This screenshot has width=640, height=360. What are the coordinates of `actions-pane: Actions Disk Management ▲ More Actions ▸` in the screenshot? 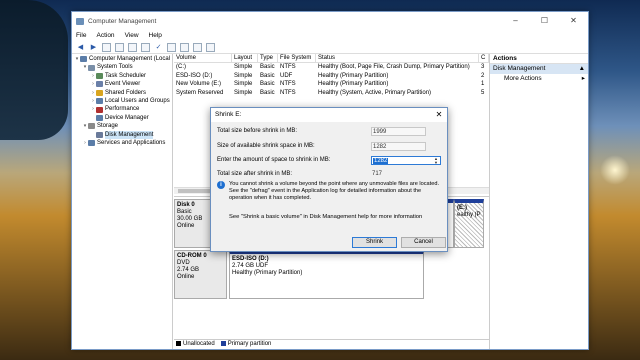 It's located at (538, 201).